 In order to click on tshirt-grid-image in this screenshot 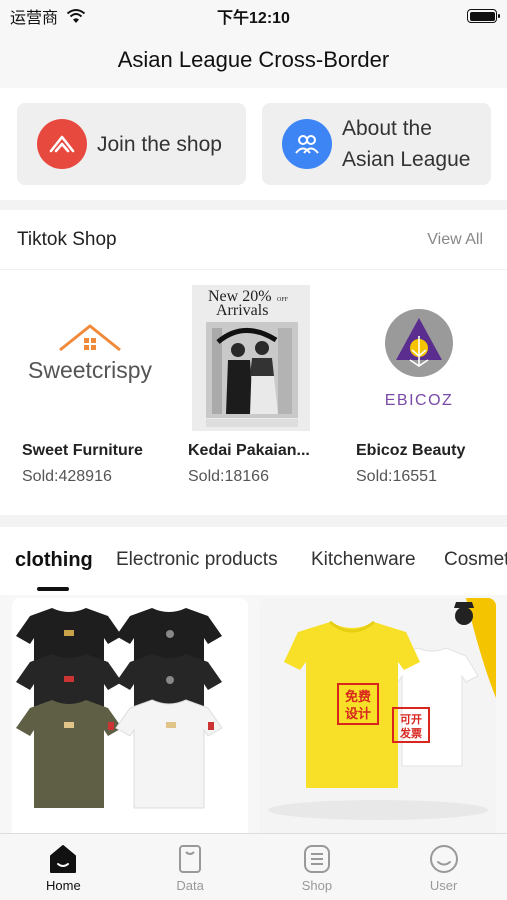, I will do `click(130, 715)`.